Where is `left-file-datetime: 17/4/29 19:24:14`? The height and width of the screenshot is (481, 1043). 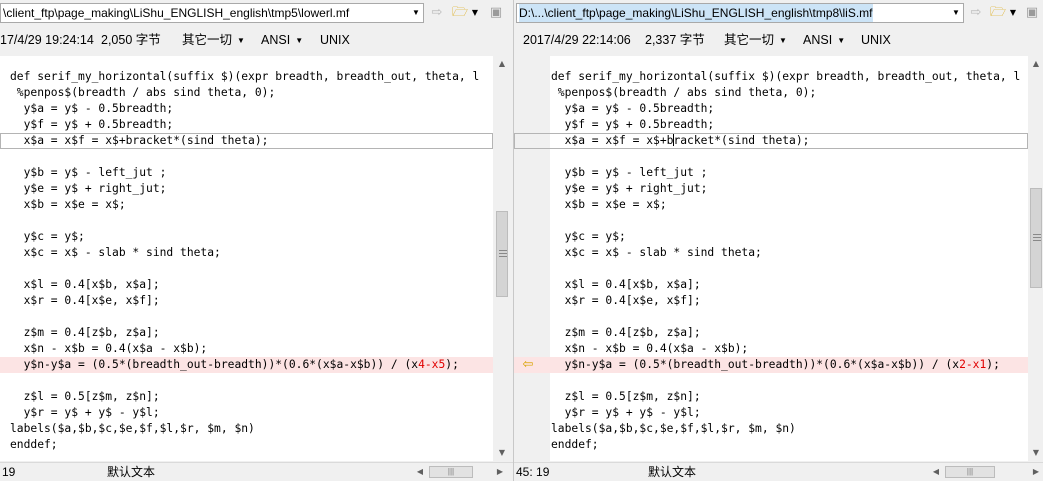 left-file-datetime: 17/4/29 19:24:14 is located at coordinates (47, 40).